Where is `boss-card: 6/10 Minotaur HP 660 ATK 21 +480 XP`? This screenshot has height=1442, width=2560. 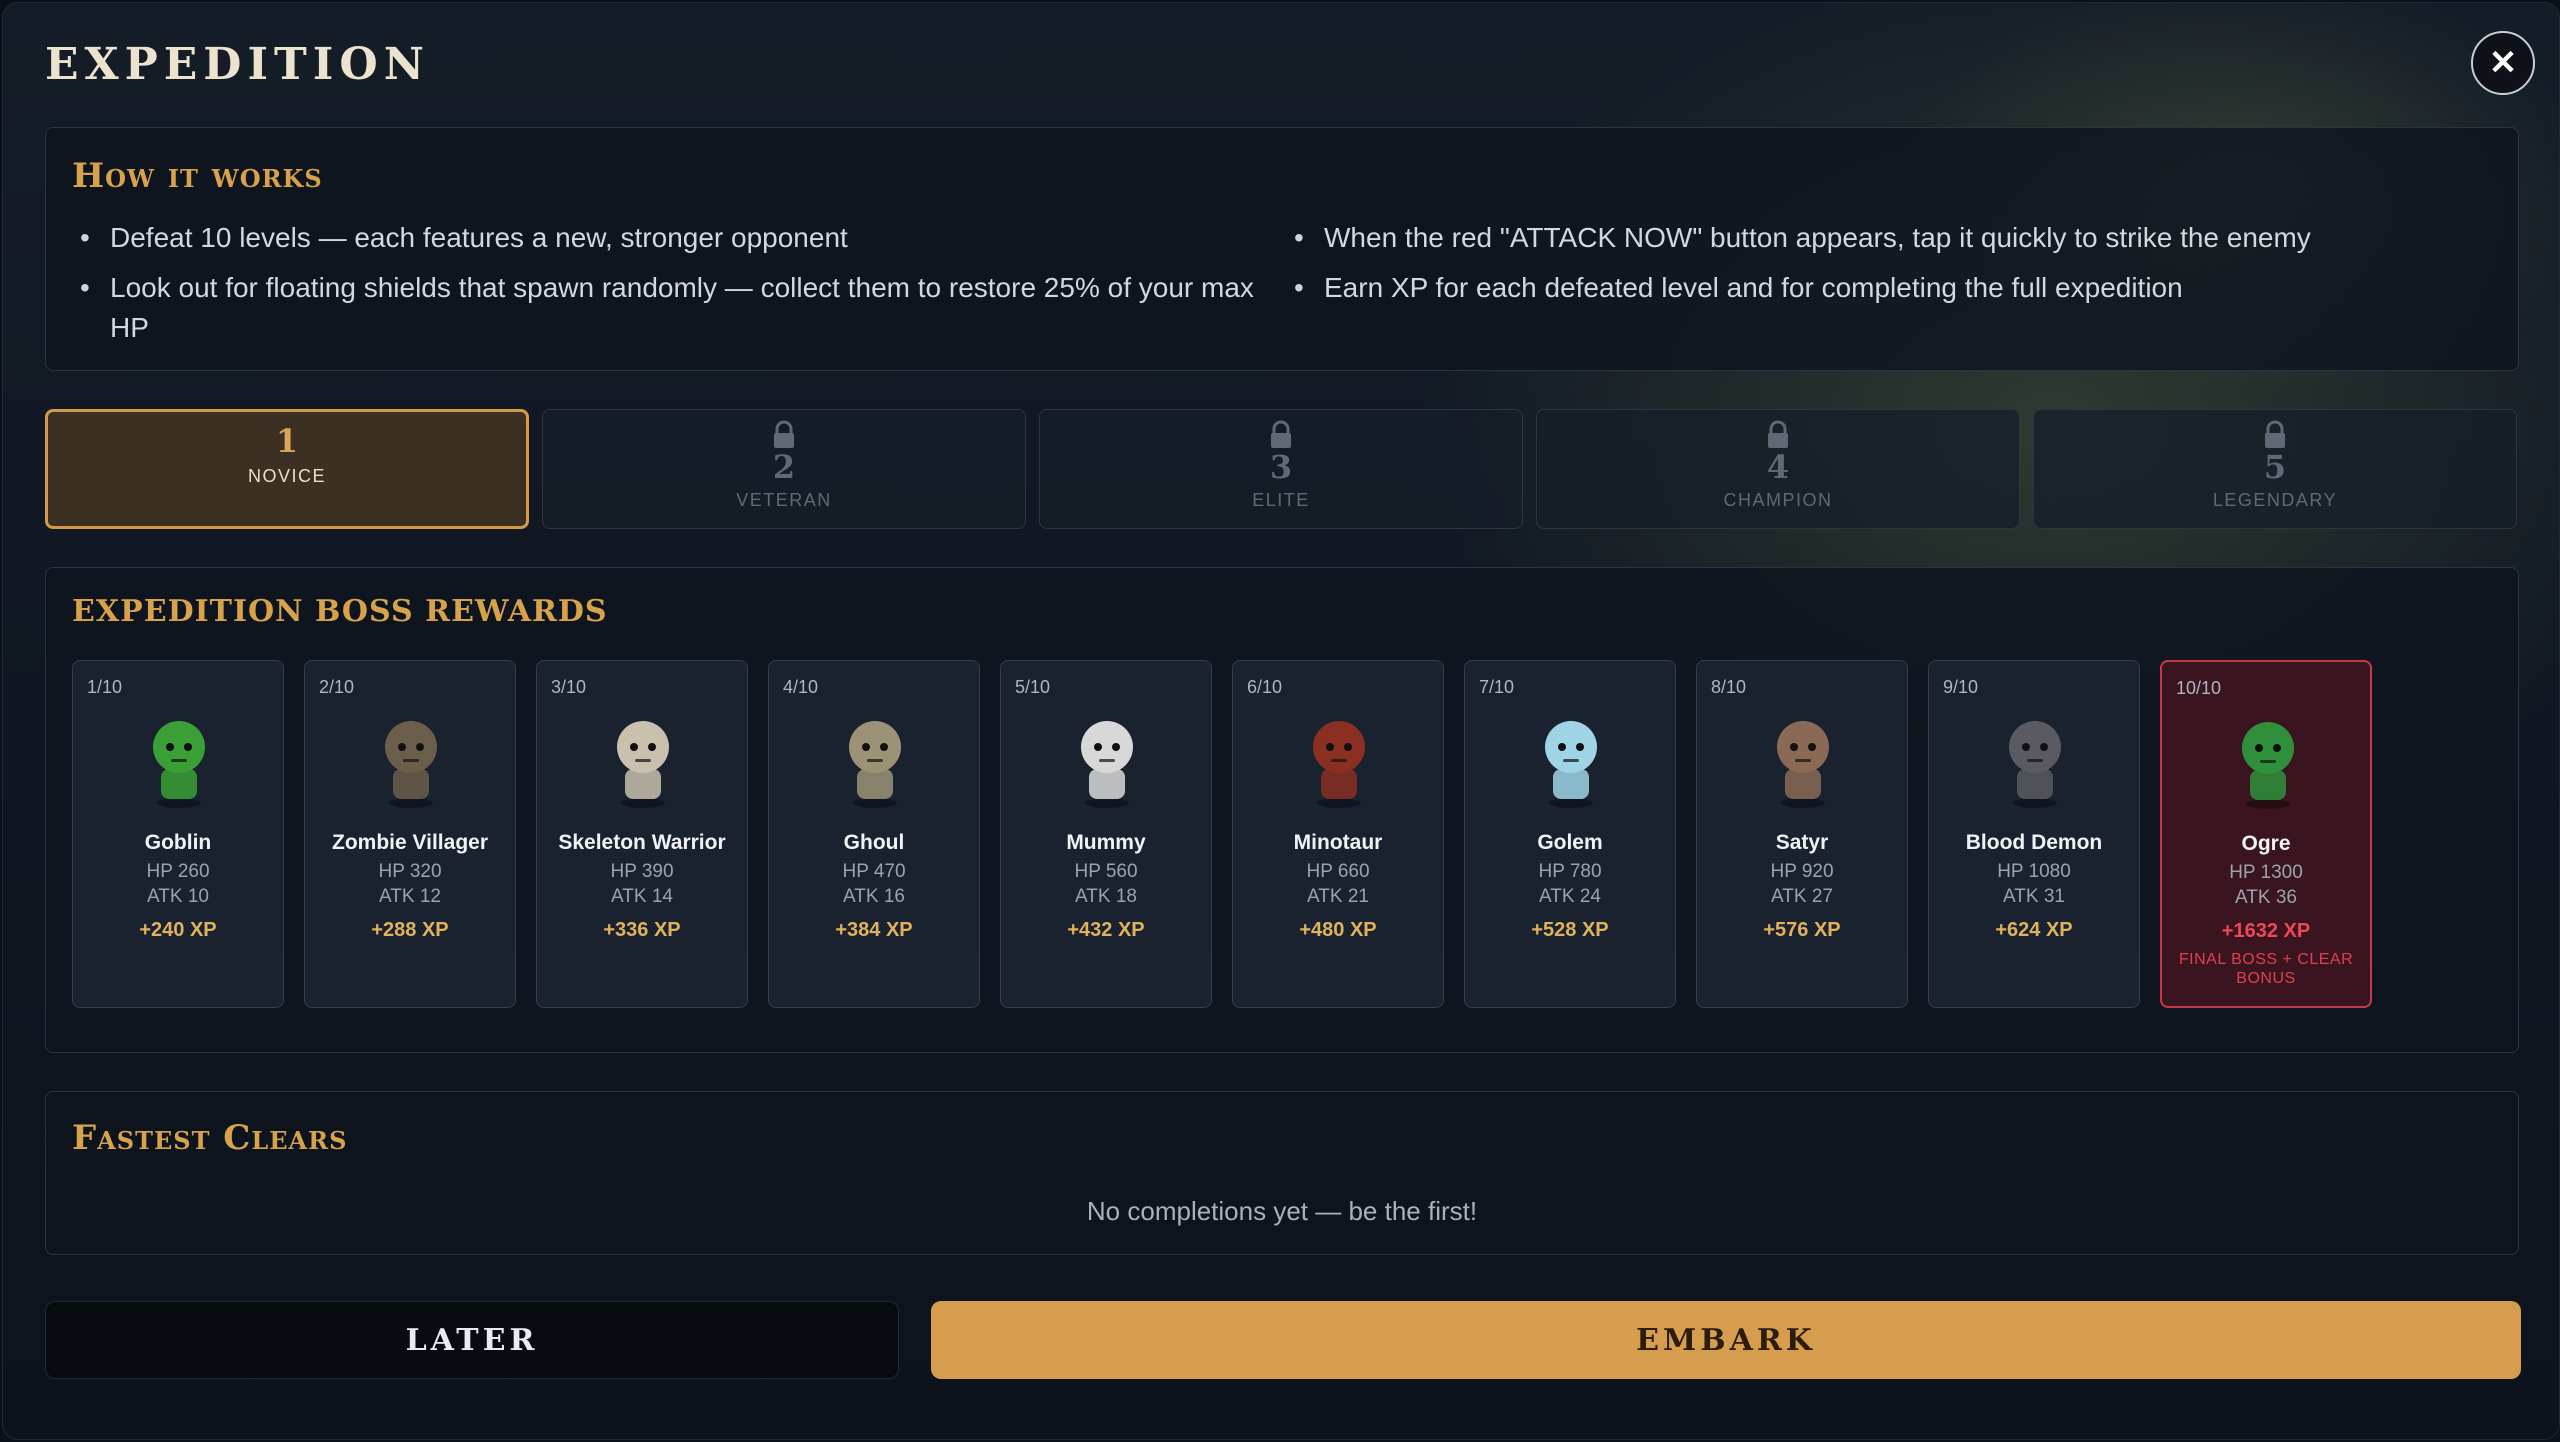 boss-card: 6/10 Minotaur HP 660 ATK 21 +480 XP is located at coordinates (1338, 834).